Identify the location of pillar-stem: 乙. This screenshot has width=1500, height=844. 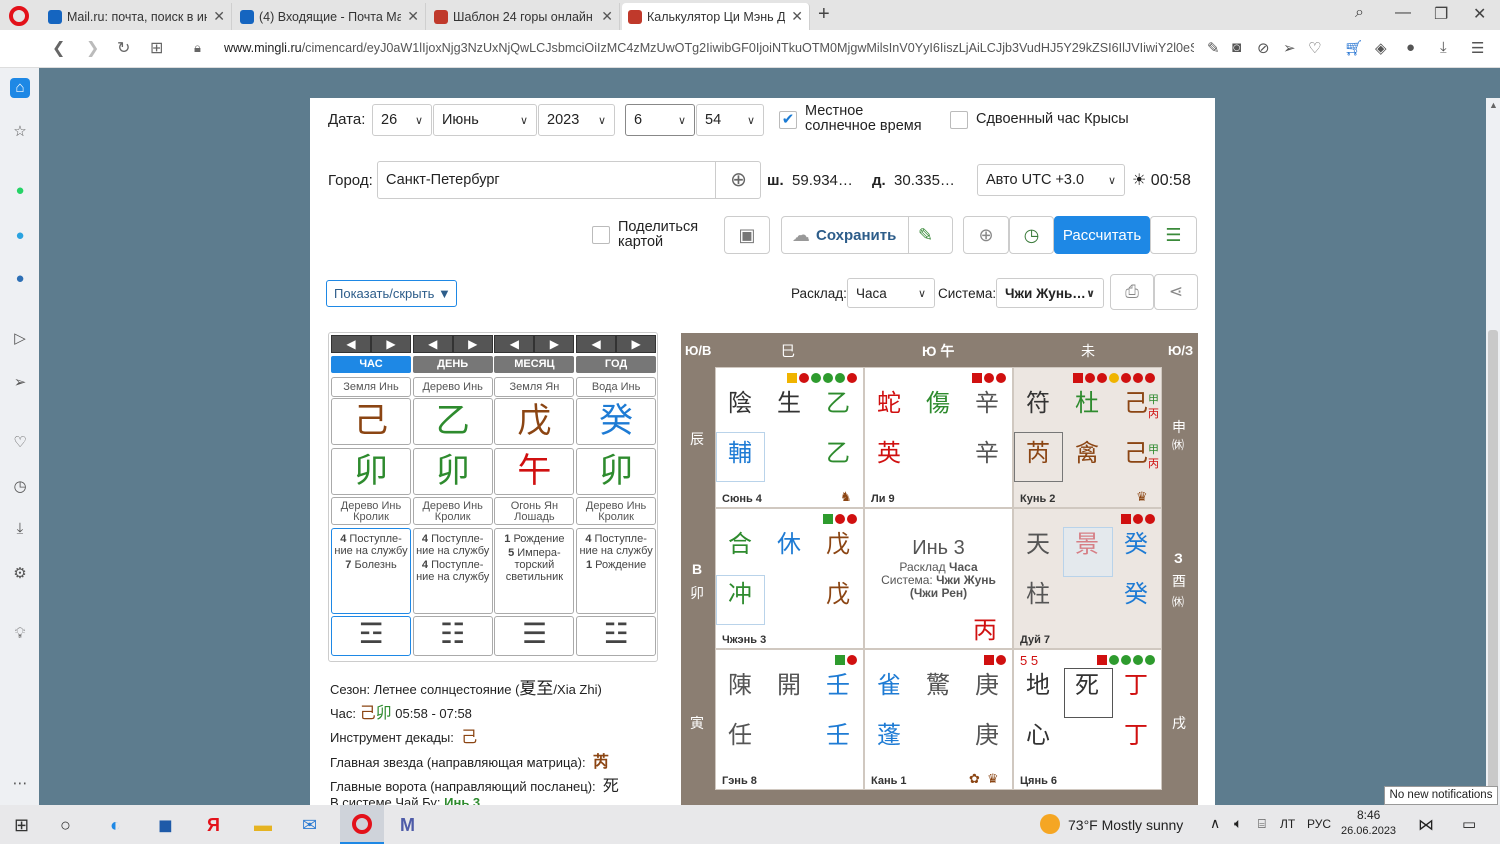
(452, 421).